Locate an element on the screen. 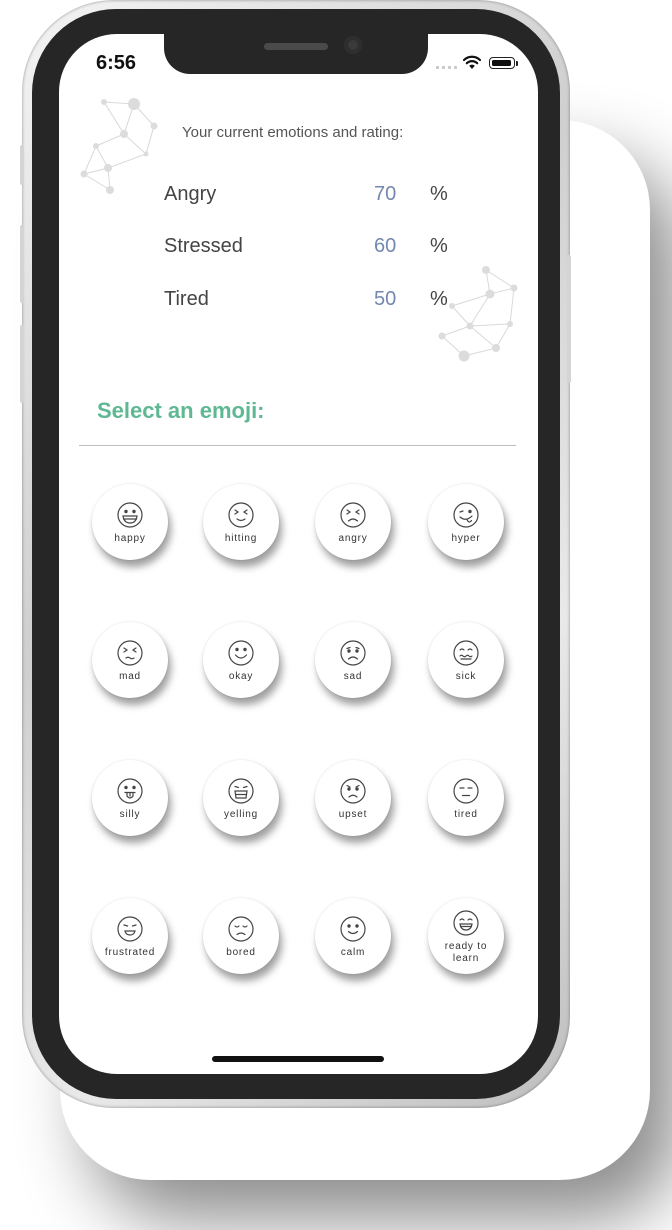  emotion-rating: 70 is located at coordinates (385, 194).